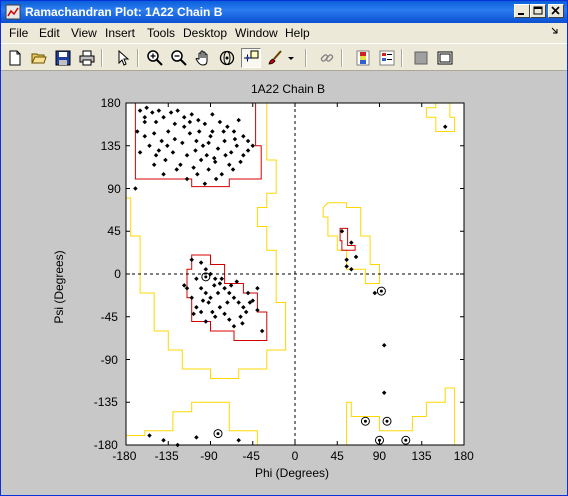  Describe the element at coordinates (337, 456) in the screenshot. I see `x-tick-label: 45` at that location.